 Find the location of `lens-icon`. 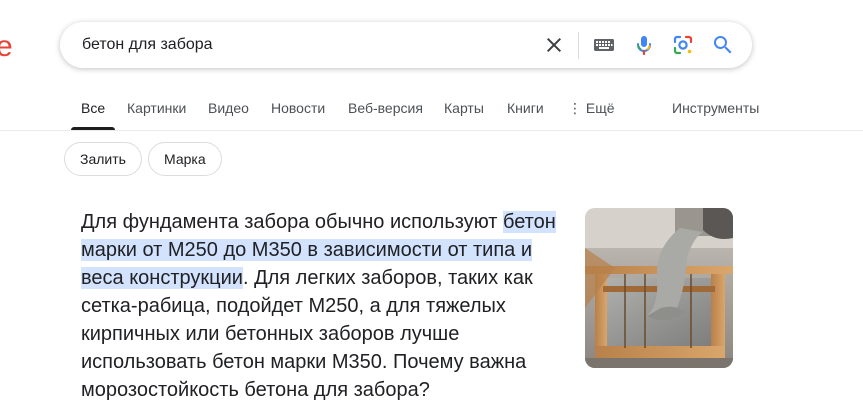

lens-icon is located at coordinates (683, 45).